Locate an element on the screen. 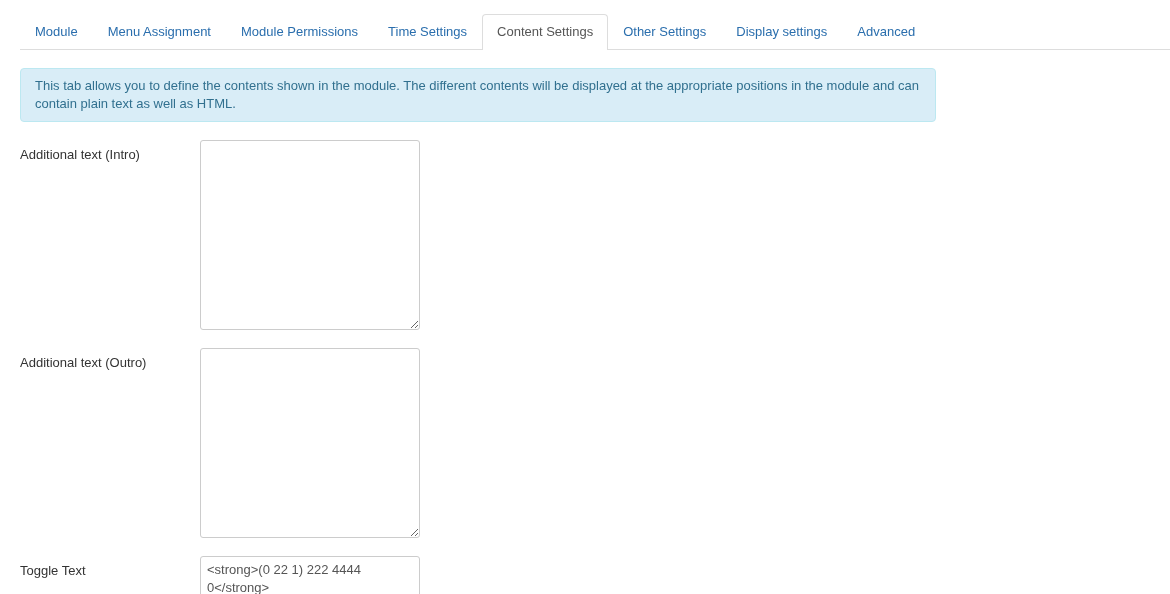 This screenshot has width=1170, height=594. tab: Menu Assignment is located at coordinates (159, 31).